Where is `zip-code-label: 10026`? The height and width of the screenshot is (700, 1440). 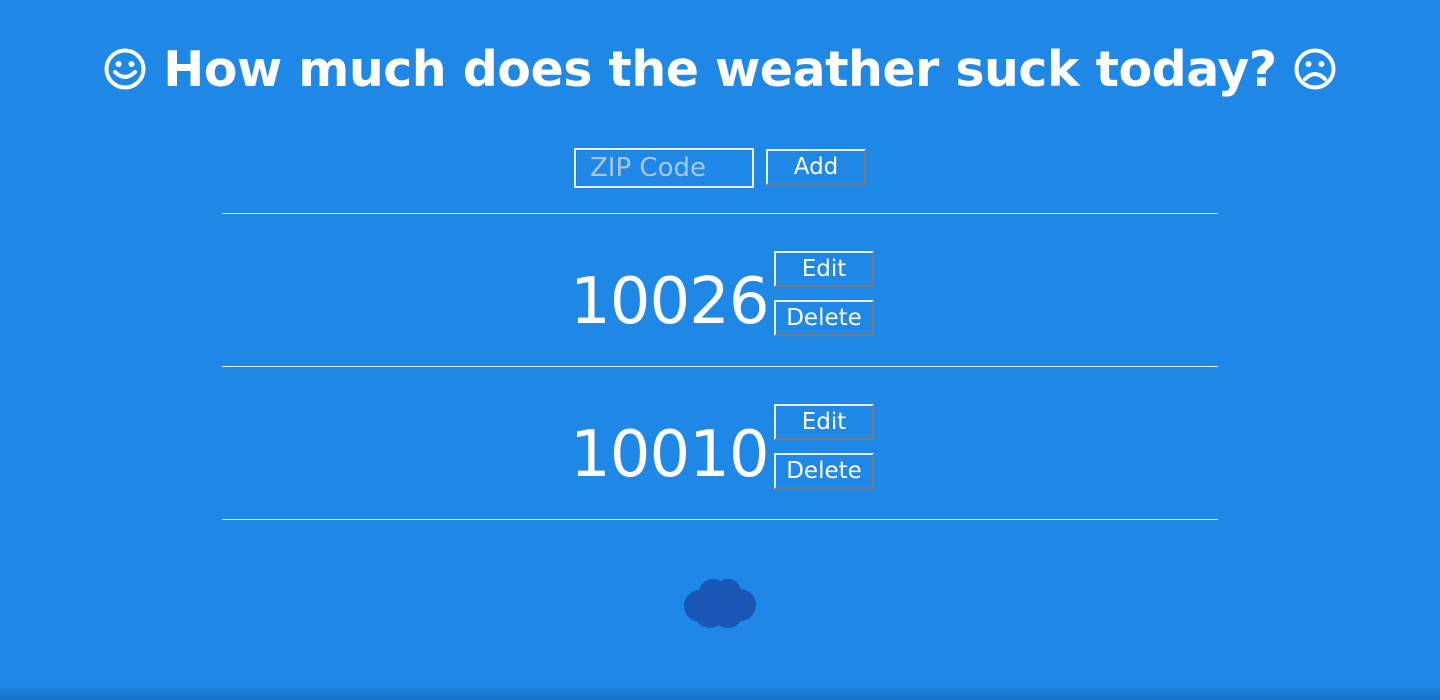
zip-code-label: 10026 is located at coordinates (670, 302).